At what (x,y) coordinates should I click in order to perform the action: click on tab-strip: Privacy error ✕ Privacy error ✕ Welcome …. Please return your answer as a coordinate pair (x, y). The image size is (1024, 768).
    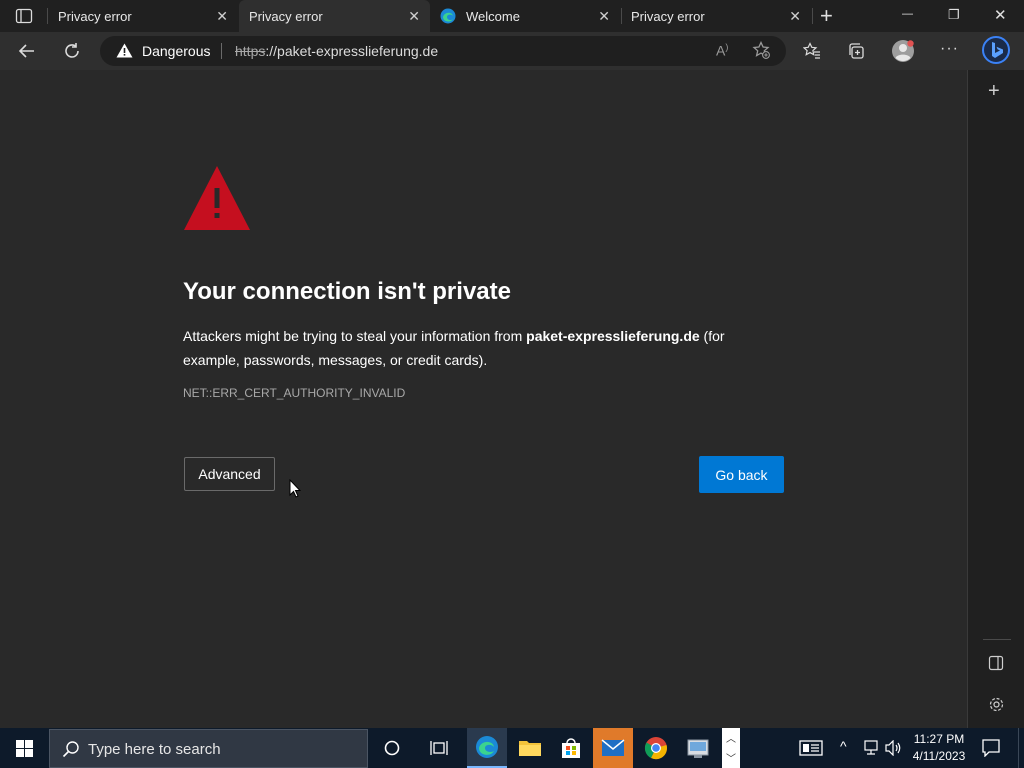
    Looking at the image, I should click on (512, 16).